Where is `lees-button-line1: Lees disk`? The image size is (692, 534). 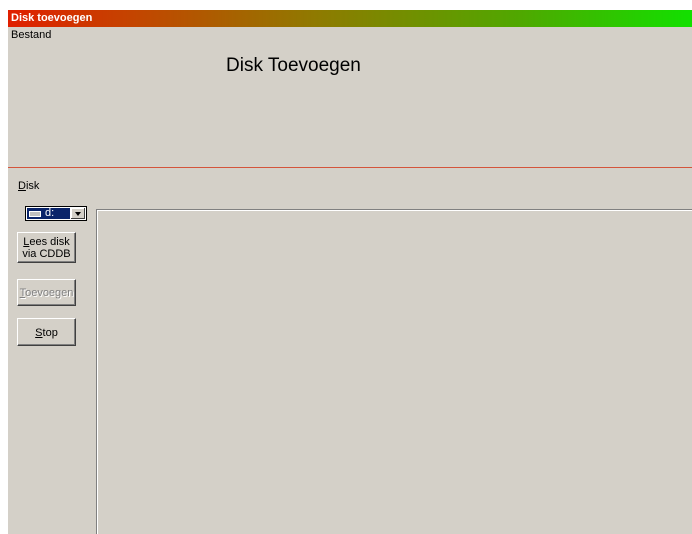
lees-button-line1: Lees disk is located at coordinates (46, 242).